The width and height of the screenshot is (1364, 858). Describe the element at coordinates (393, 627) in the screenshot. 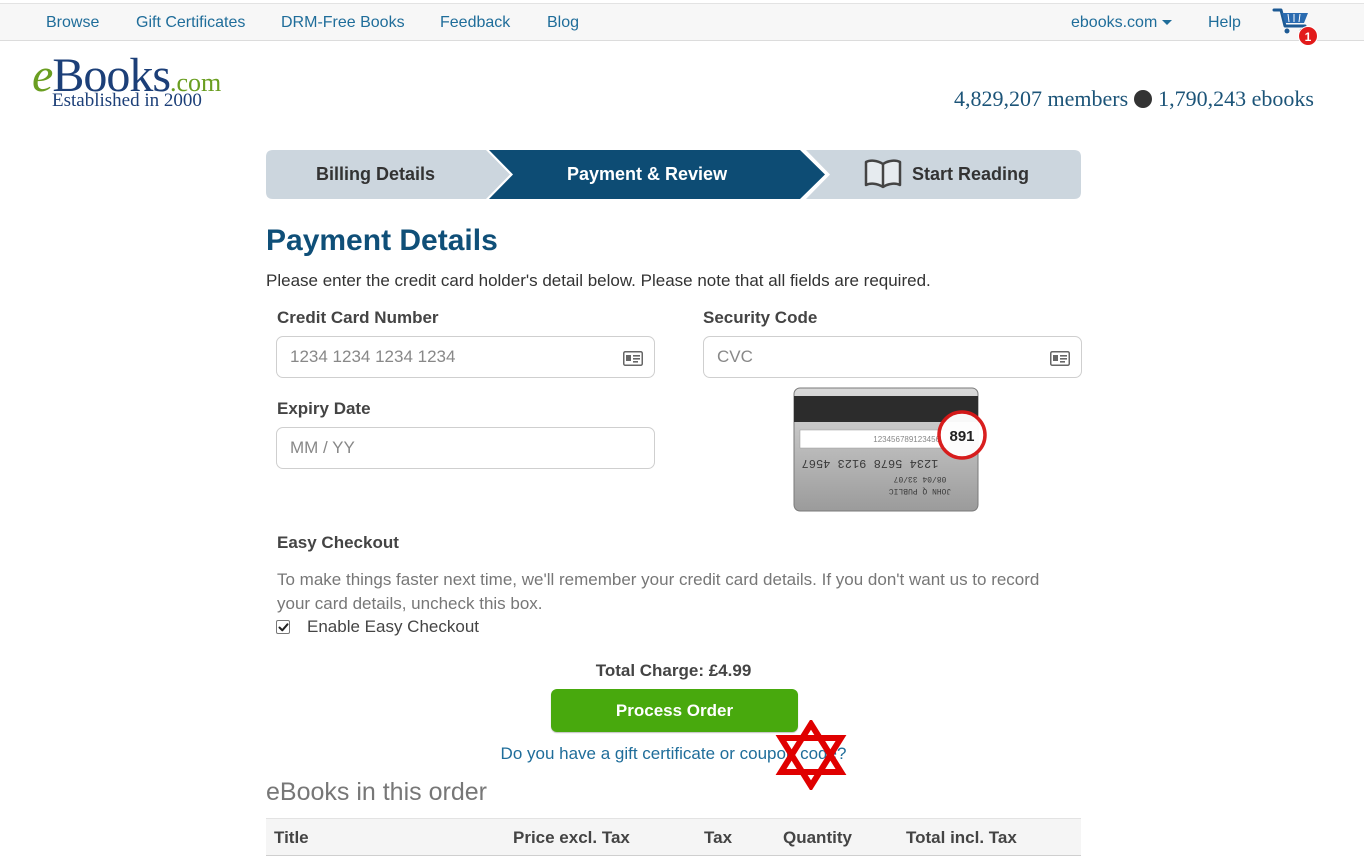

I see `easy-checkout-label: Enable Easy Checkout` at that location.